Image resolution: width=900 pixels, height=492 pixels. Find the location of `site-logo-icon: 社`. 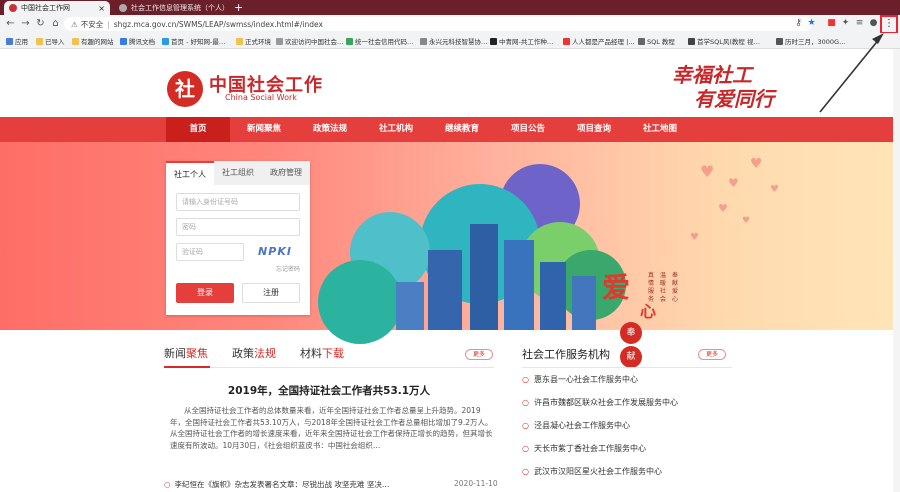

site-logo-icon: 社 is located at coordinates (185, 89).